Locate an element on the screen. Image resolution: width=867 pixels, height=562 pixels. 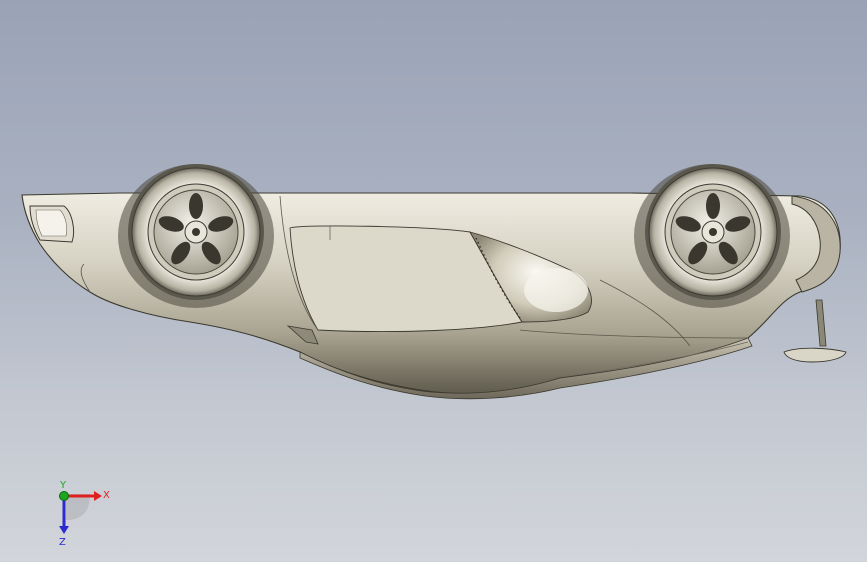
front-wheel is located at coordinates (196, 232).